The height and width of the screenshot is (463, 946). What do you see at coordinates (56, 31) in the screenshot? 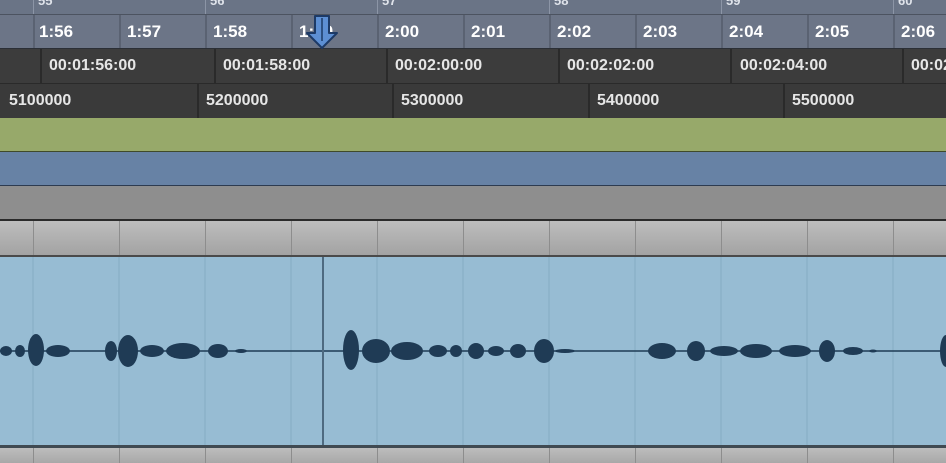
I see `minutes-label: 1:56` at bounding box center [56, 31].